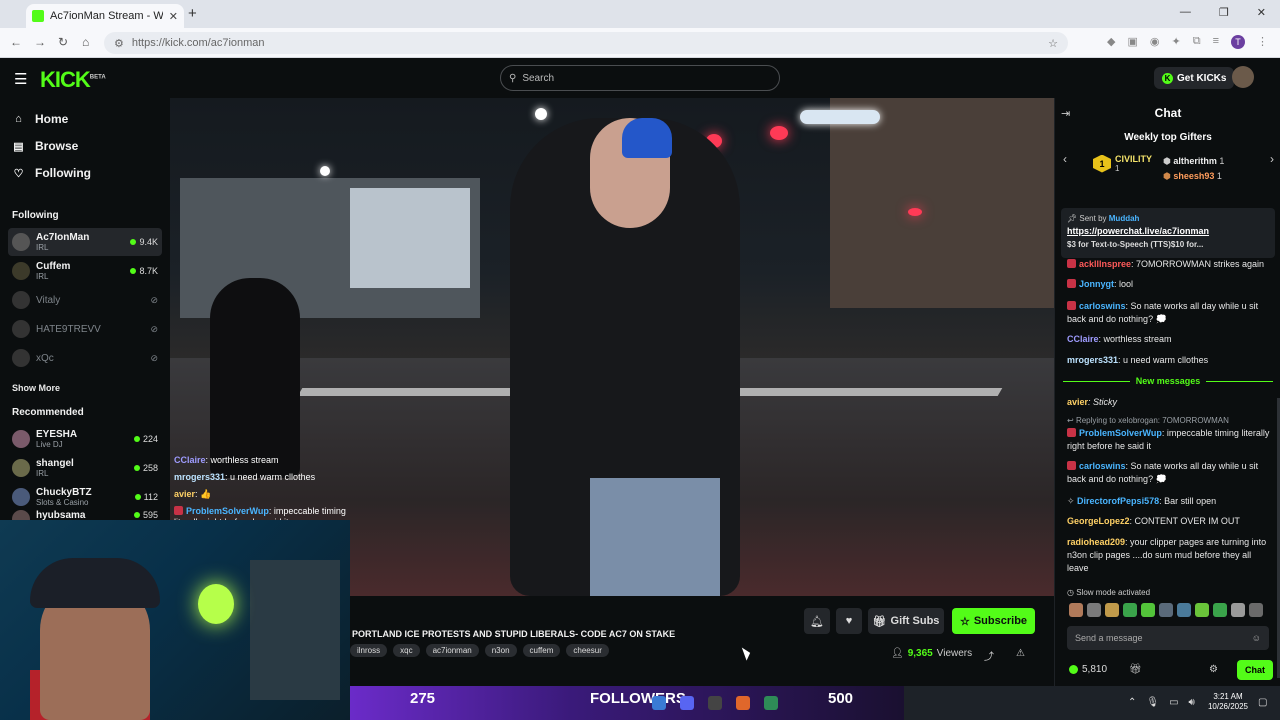  I want to click on chat-user: DirectorofPepsi578, so click(1118, 501).